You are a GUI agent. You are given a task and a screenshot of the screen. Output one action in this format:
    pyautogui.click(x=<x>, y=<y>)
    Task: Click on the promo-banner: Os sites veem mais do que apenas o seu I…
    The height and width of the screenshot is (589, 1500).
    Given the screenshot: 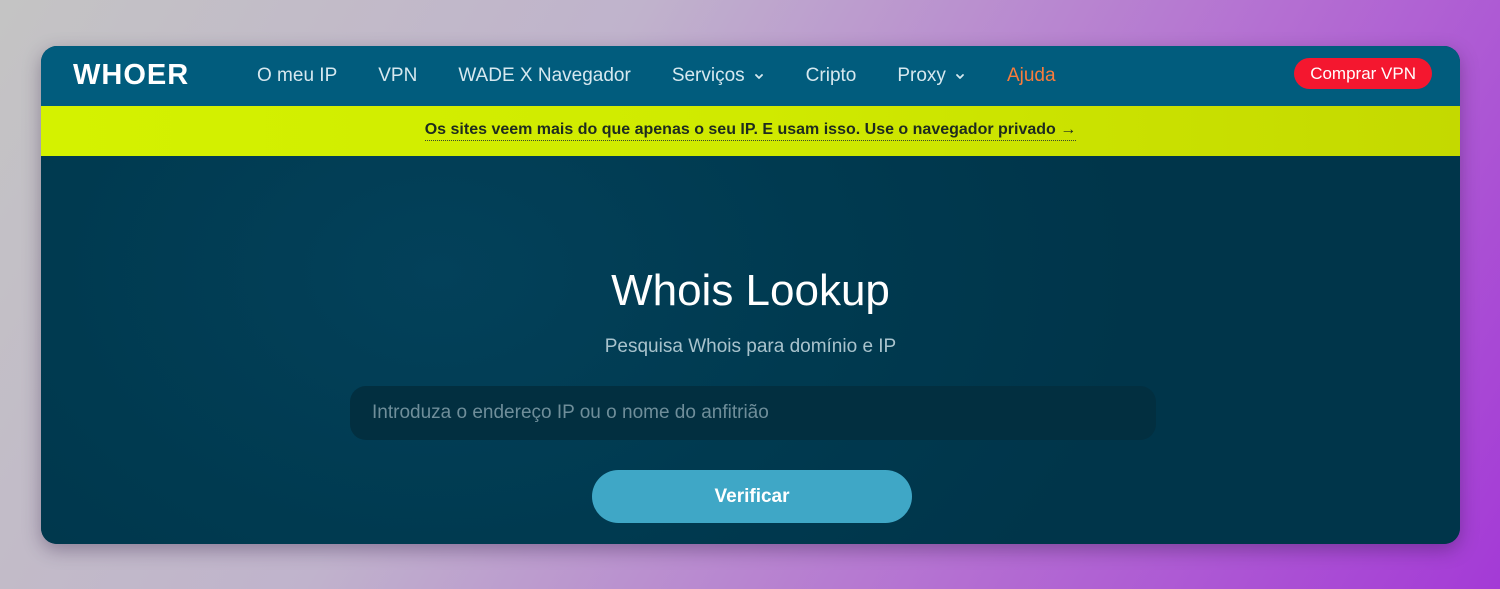 What is the action you would take?
    pyautogui.click(x=750, y=131)
    